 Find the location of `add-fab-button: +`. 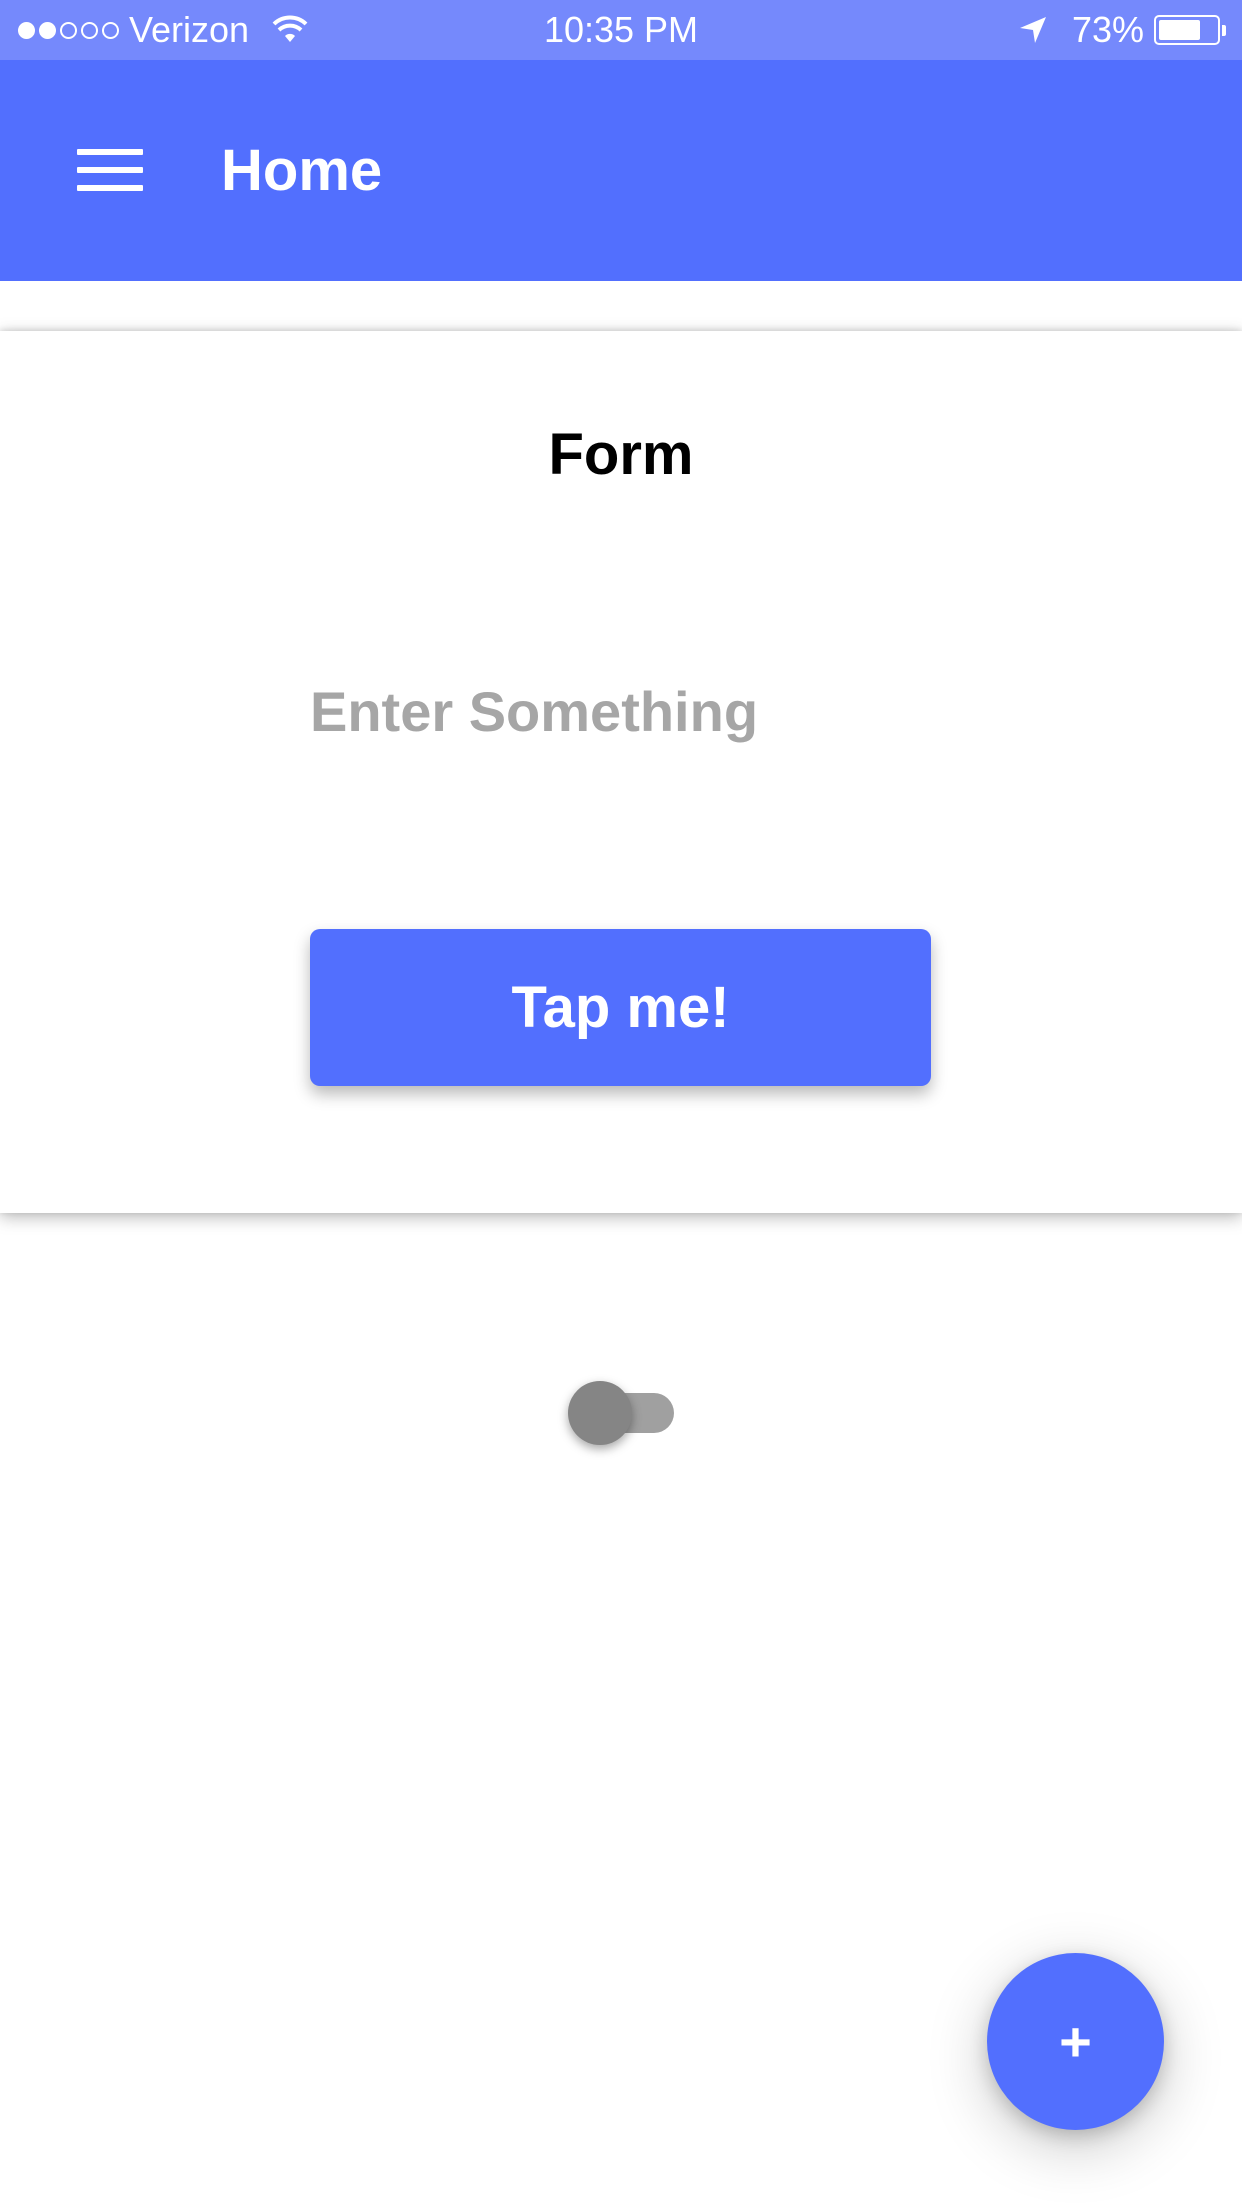

add-fab-button: + is located at coordinates (1075, 2041).